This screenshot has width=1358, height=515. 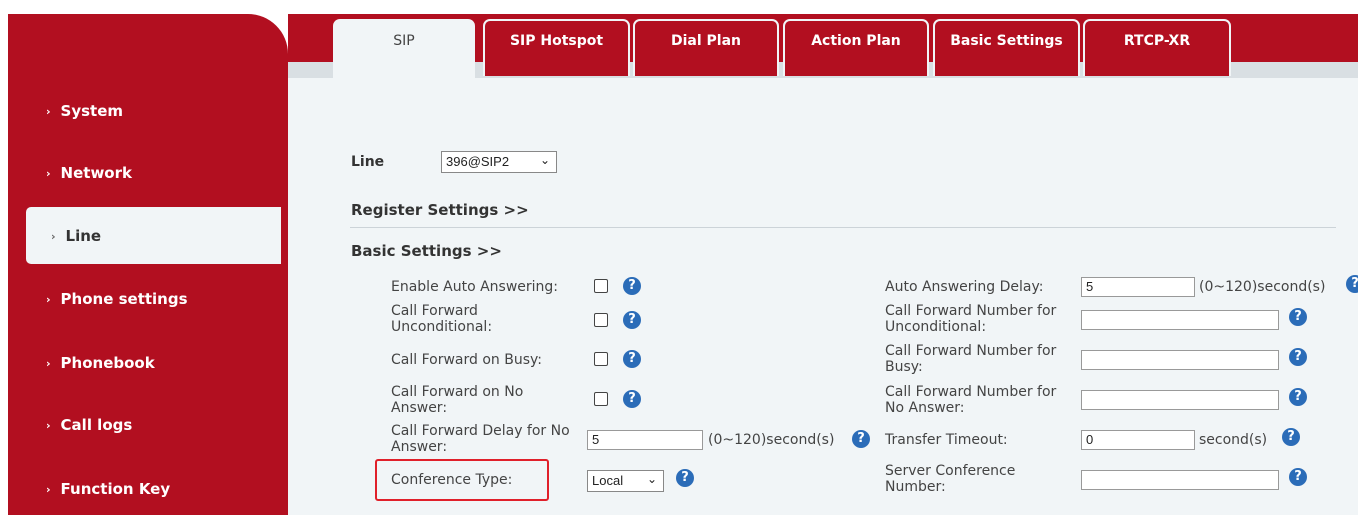 I want to click on sidebar-item-label: Line, so click(x=83, y=236).